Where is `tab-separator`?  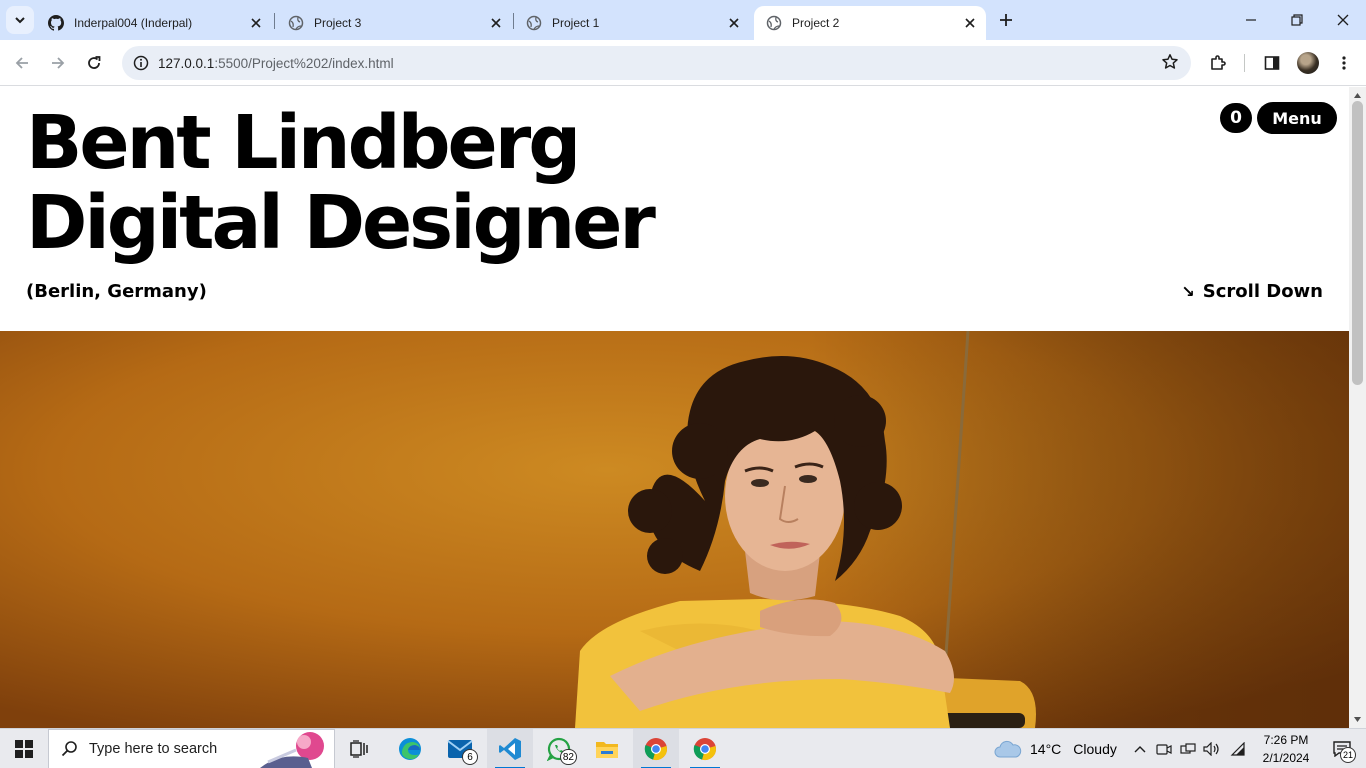 tab-separator is located at coordinates (274, 21).